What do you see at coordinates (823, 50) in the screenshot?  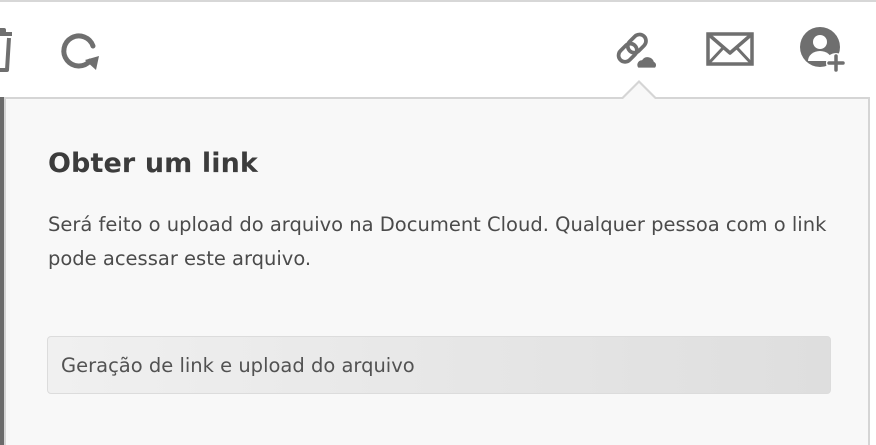 I see `add-user-icon` at bounding box center [823, 50].